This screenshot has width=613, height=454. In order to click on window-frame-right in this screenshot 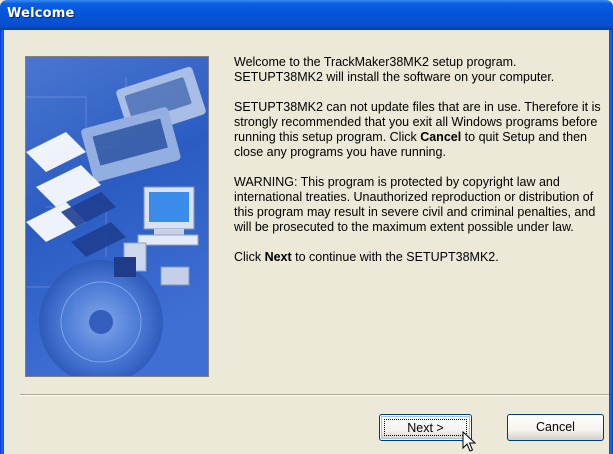, I will do `click(611, 242)`.